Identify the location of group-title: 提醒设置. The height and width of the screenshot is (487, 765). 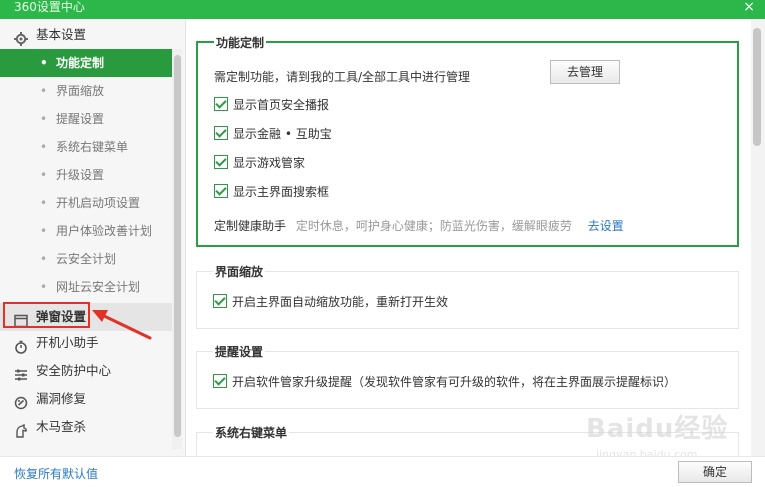
(239, 351).